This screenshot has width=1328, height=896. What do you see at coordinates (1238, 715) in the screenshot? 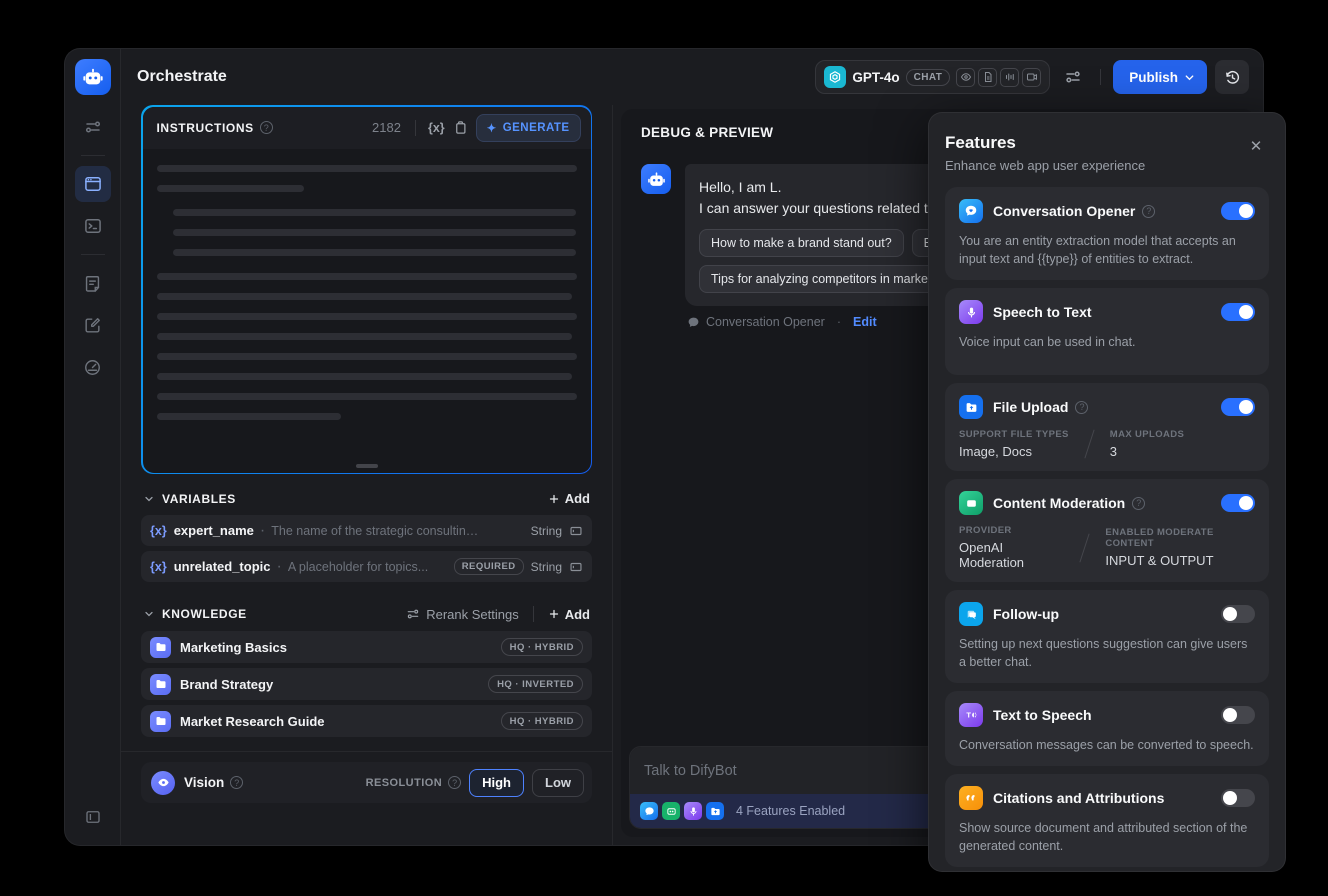
I see `text-to-speech-toggle` at bounding box center [1238, 715].